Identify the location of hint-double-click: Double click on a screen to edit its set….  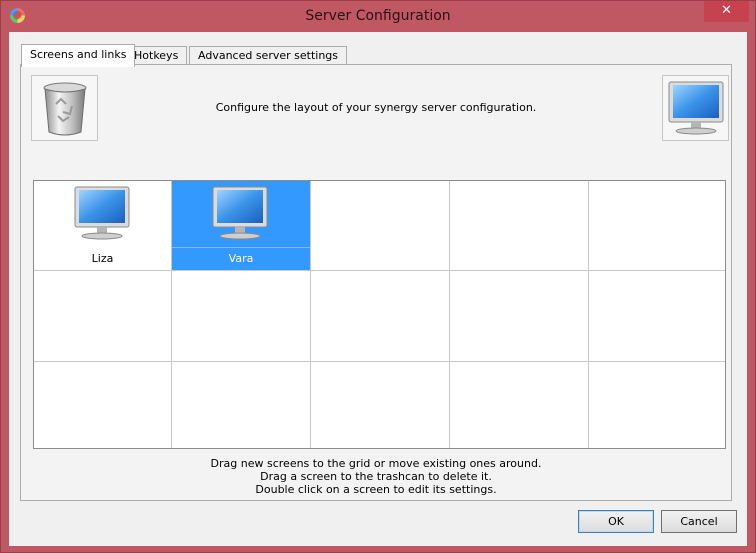
(376, 489).